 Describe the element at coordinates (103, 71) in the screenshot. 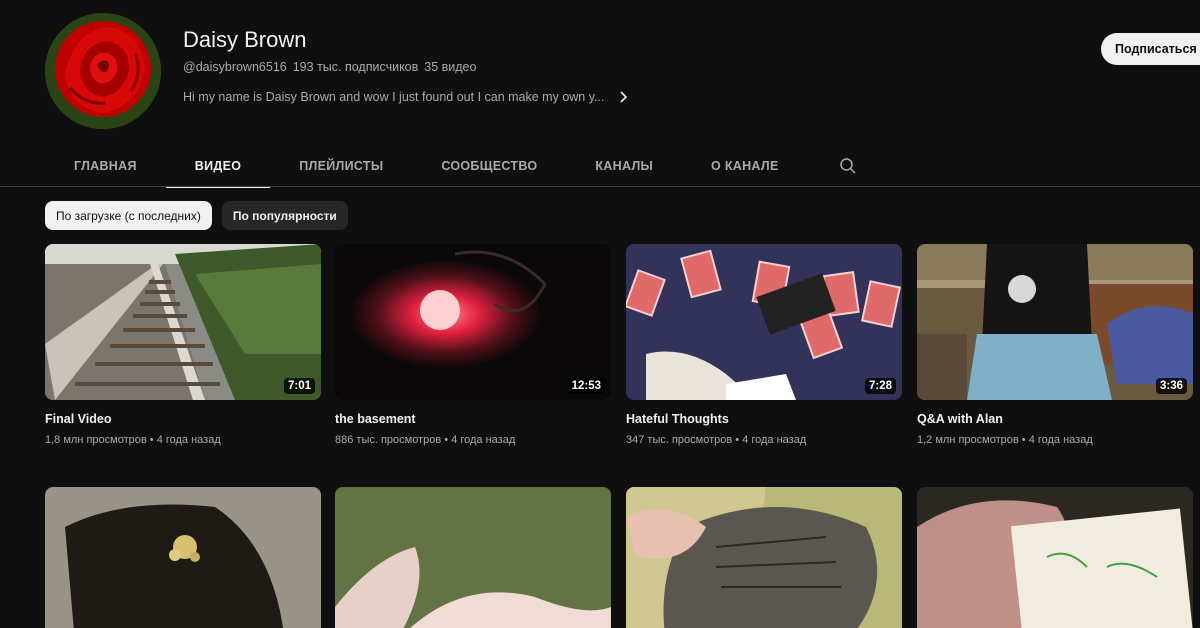

I see `channel-avatar` at that location.